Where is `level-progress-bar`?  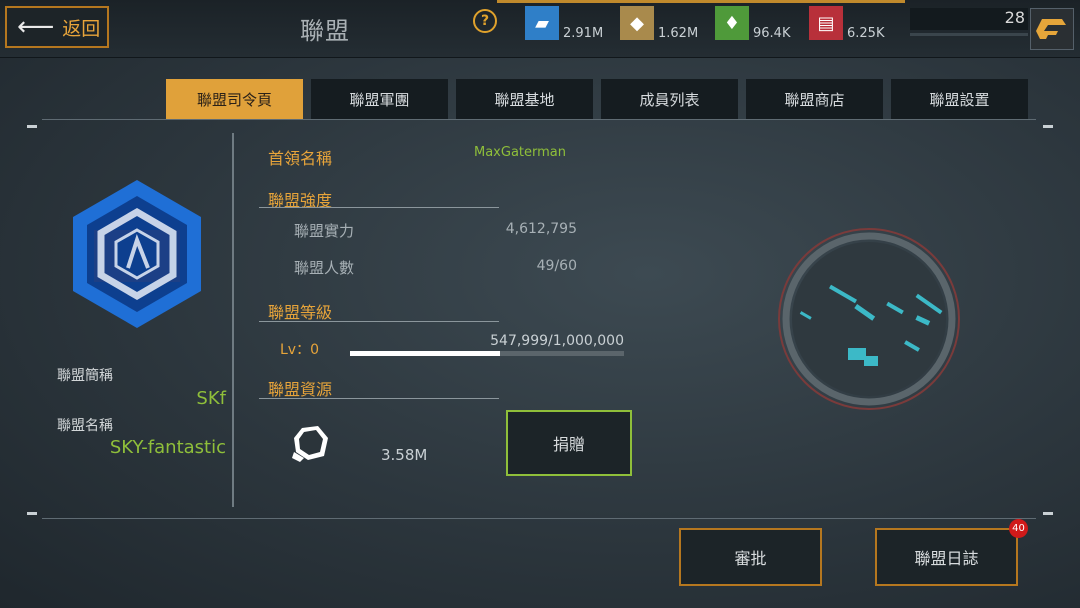 level-progress-bar is located at coordinates (487, 353).